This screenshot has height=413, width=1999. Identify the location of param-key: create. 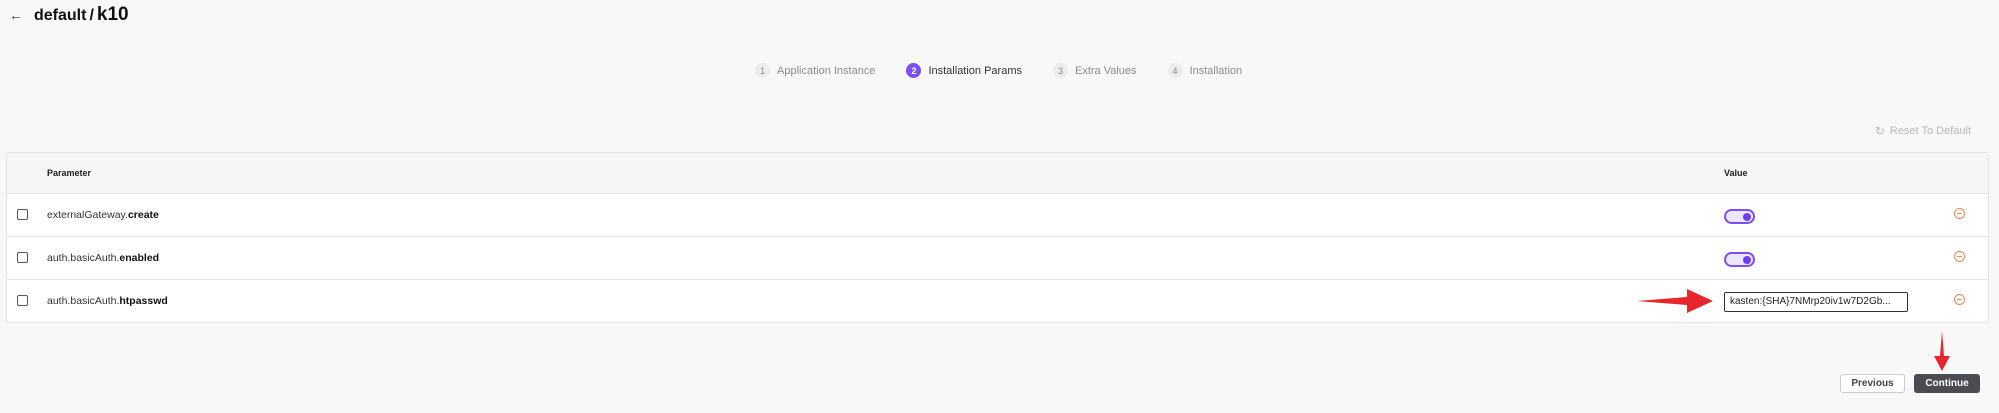
(143, 215).